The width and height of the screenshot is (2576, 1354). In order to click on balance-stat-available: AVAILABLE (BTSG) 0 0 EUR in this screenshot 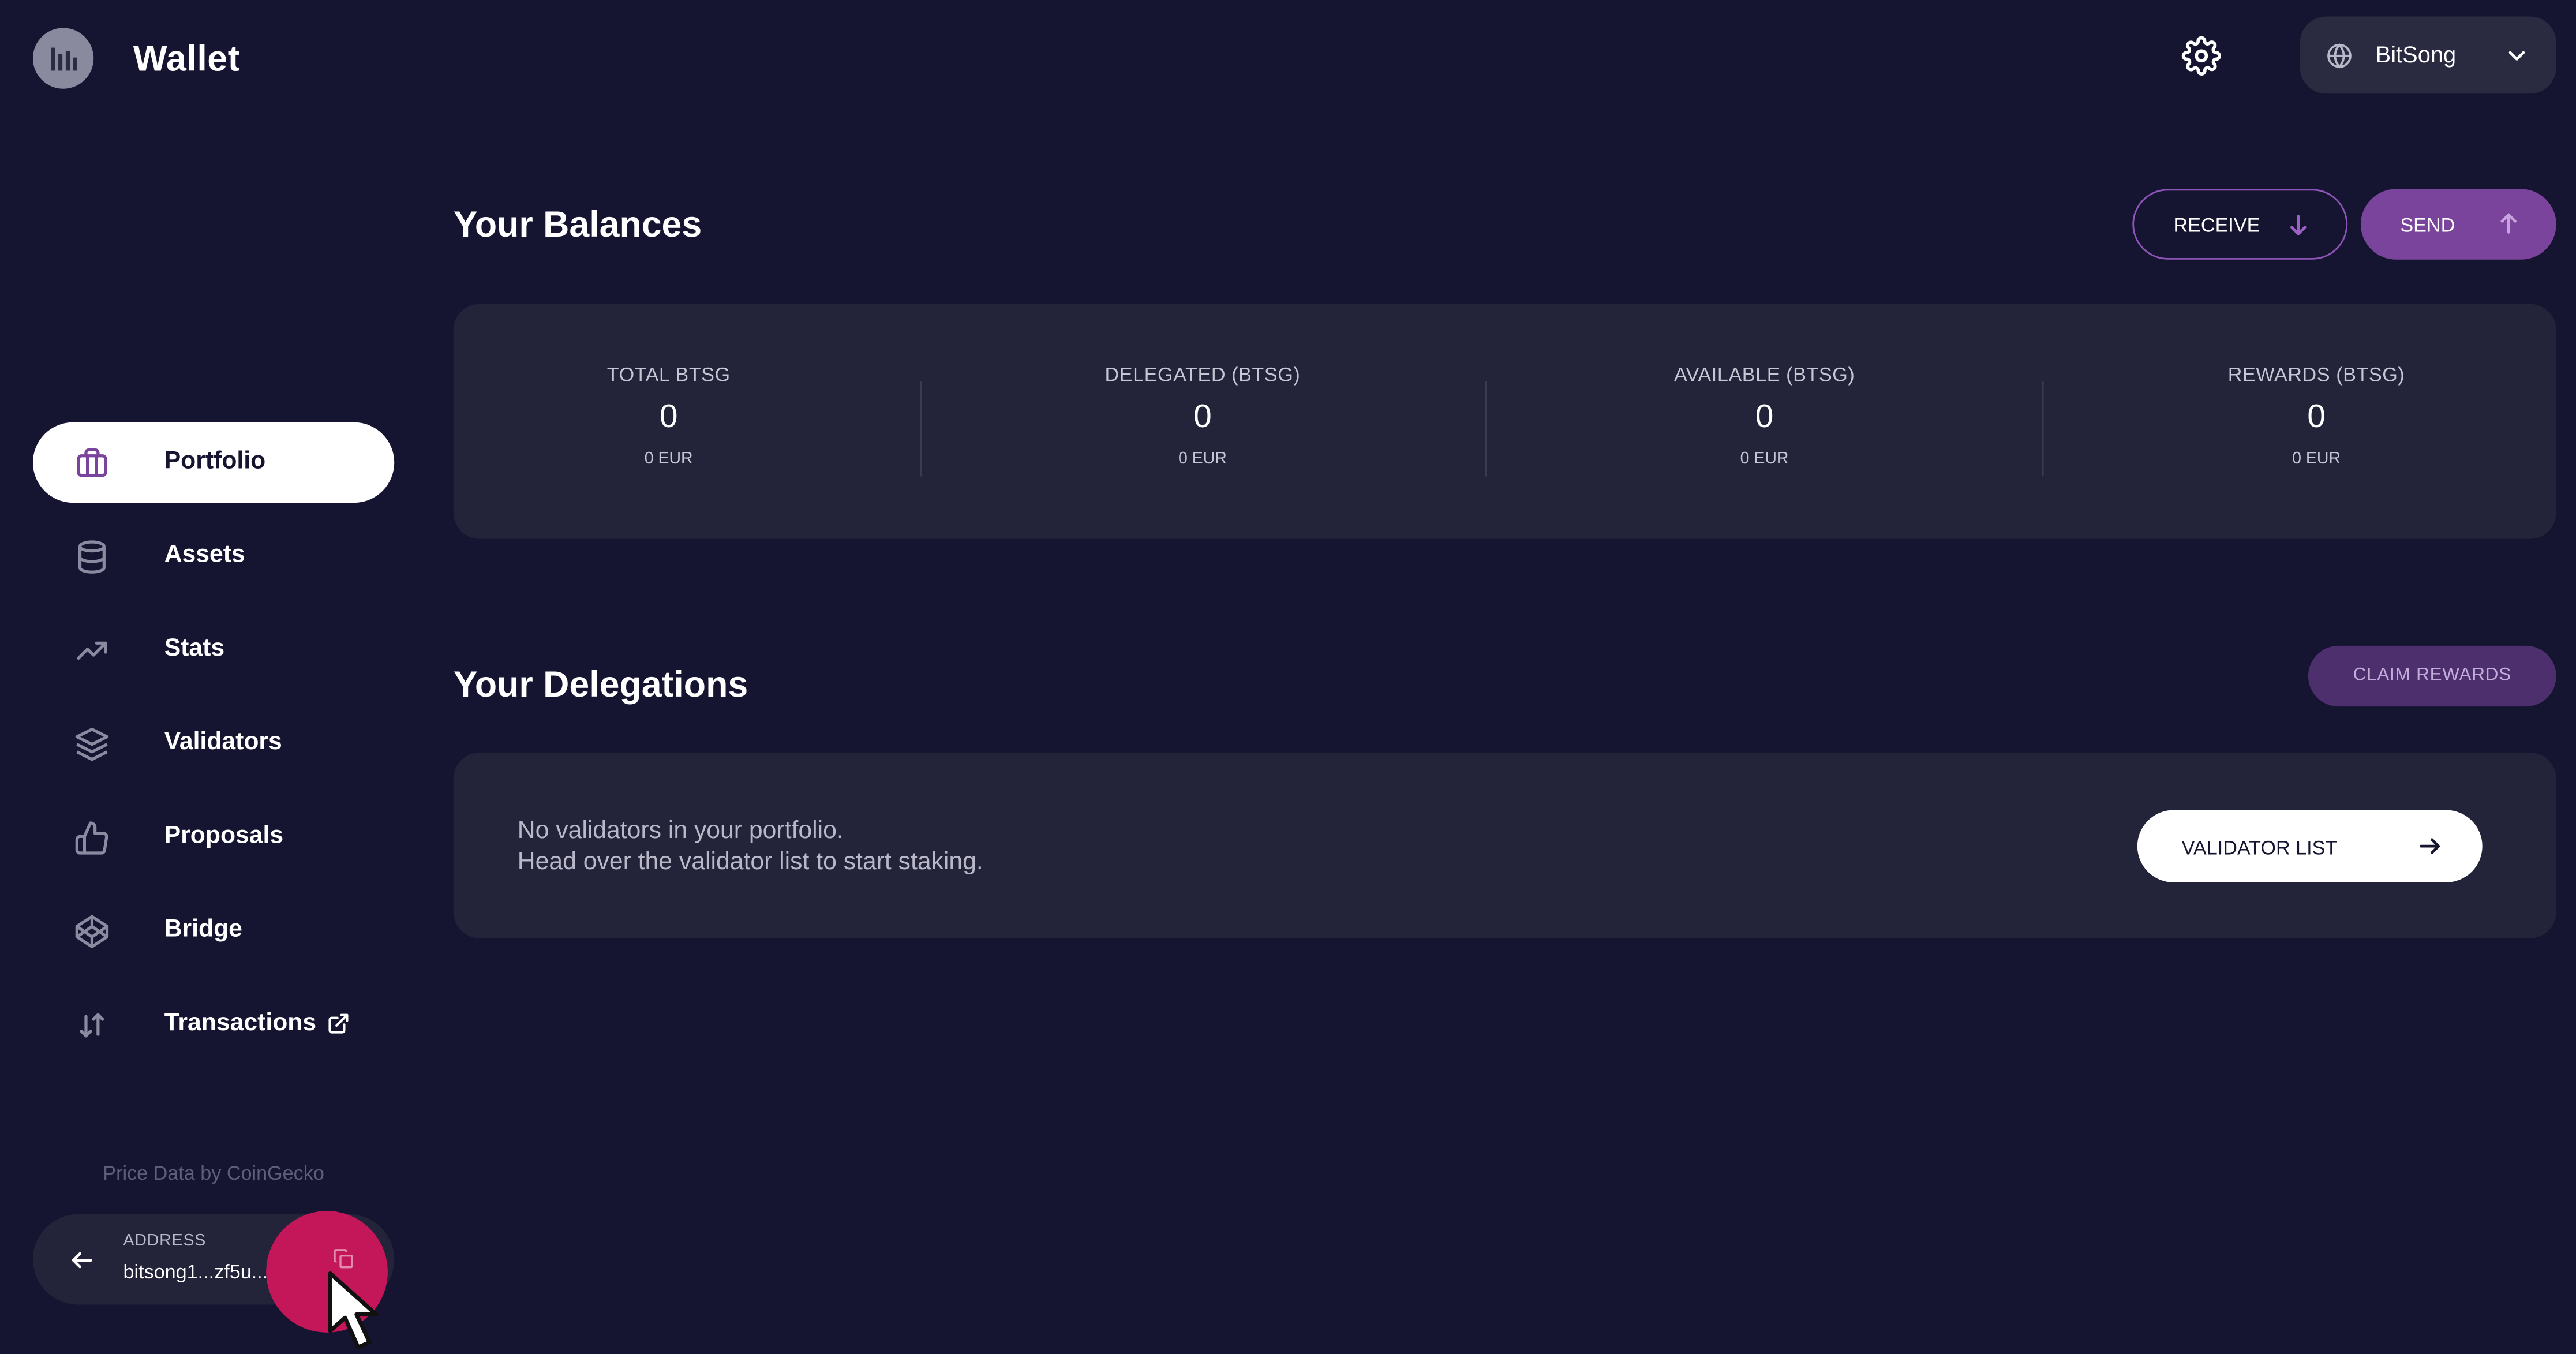, I will do `click(1764, 415)`.